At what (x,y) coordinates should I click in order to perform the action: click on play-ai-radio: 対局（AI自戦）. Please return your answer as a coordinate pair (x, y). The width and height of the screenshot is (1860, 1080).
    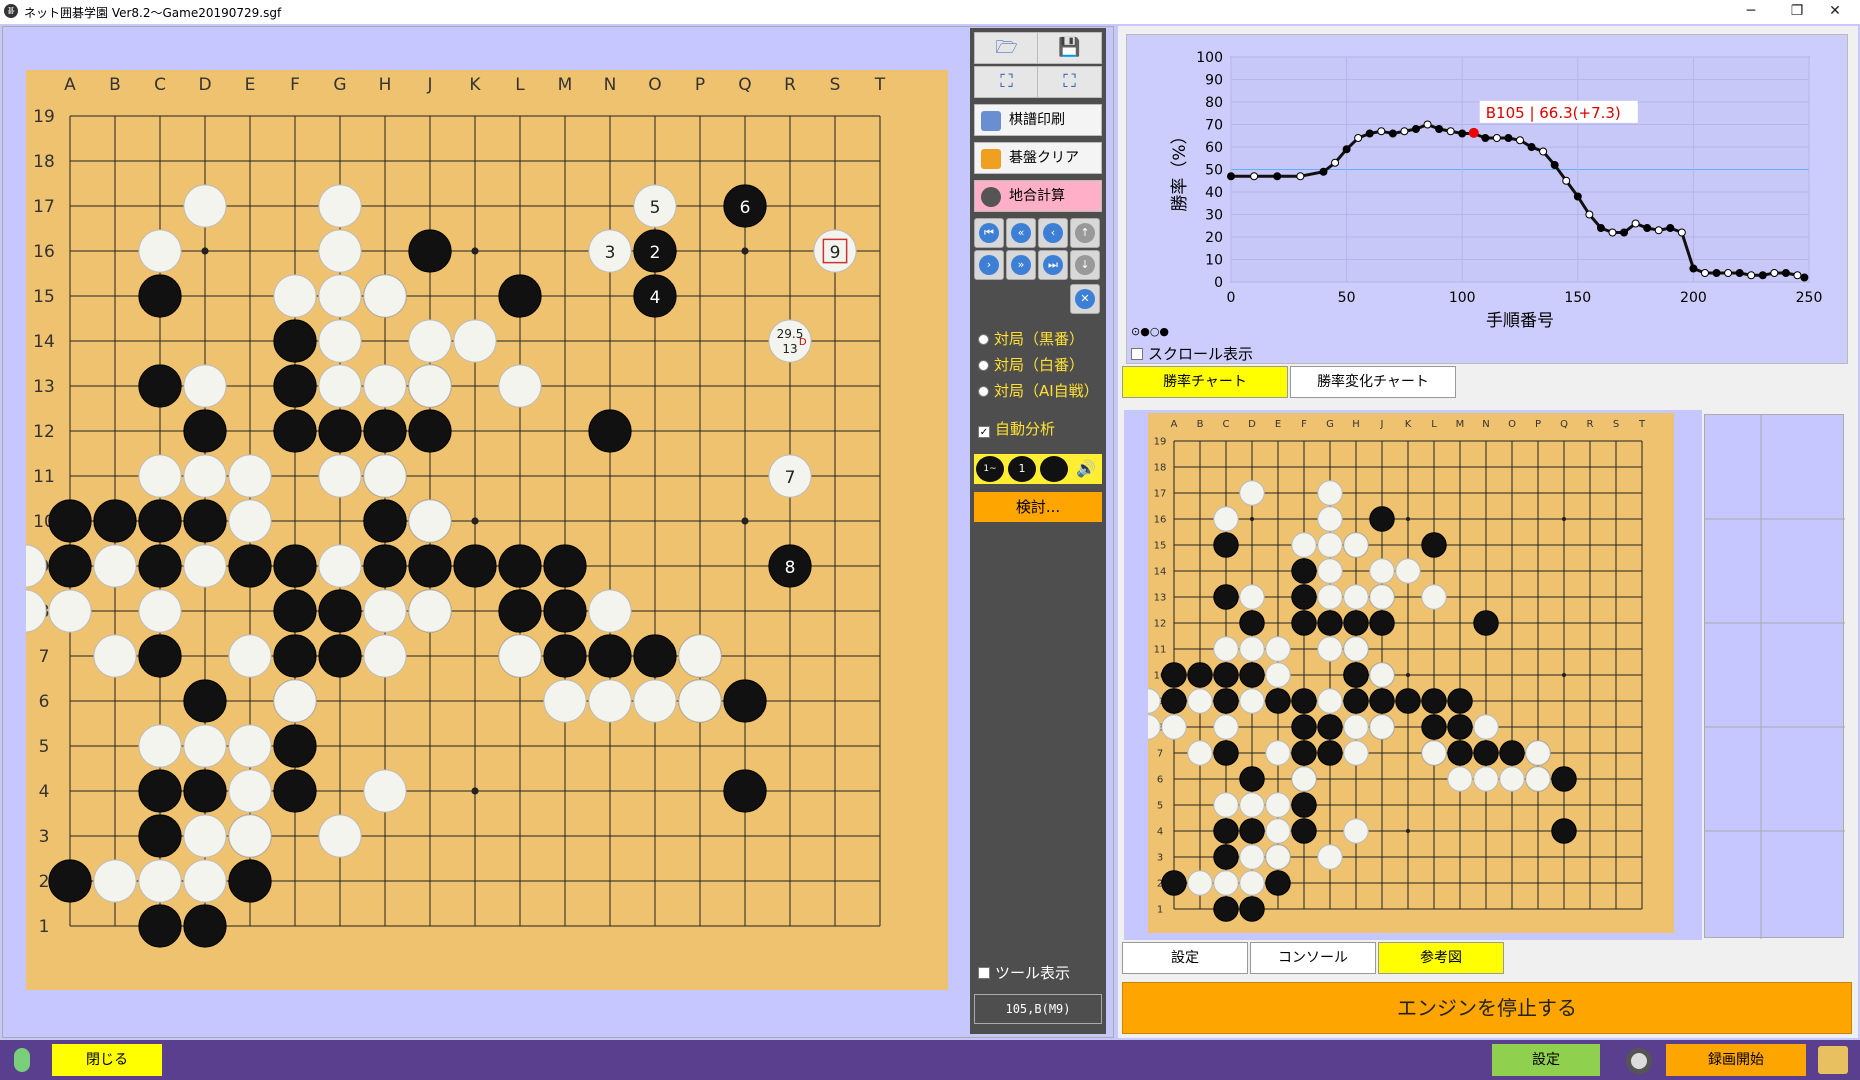
    Looking at the image, I should click on (1038, 390).